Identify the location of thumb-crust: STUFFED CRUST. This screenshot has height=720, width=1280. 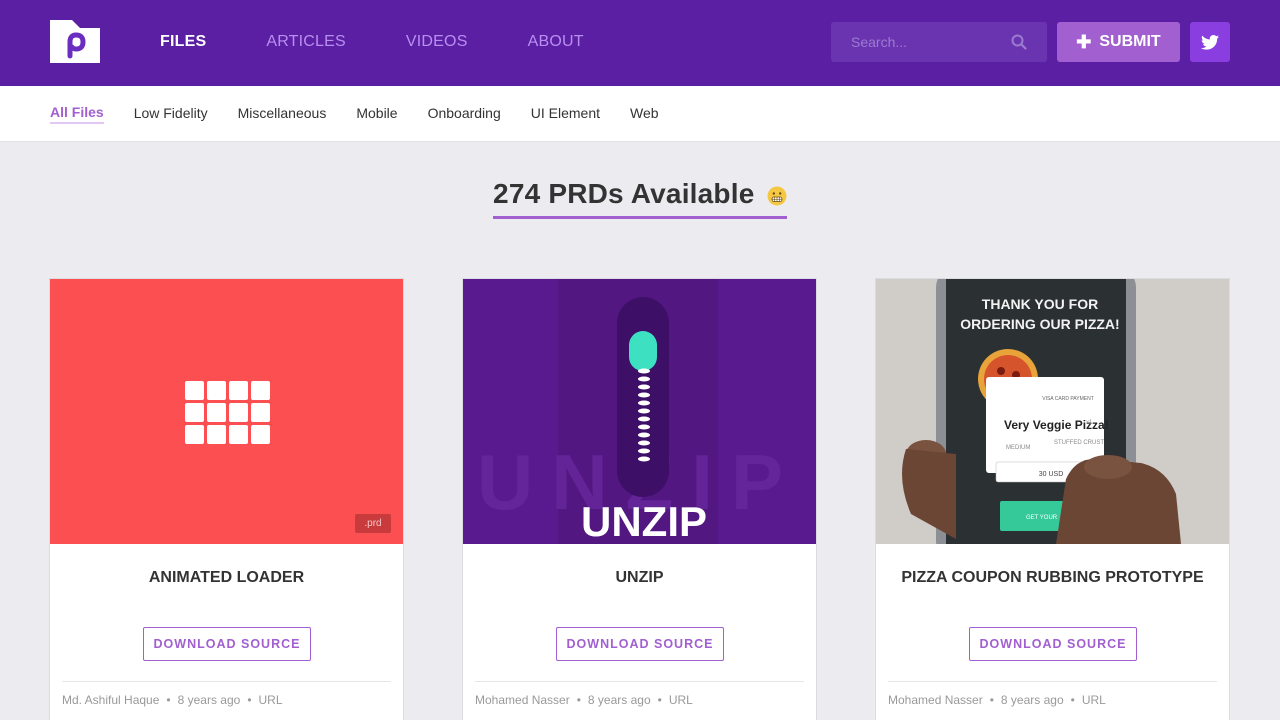
(1079, 443).